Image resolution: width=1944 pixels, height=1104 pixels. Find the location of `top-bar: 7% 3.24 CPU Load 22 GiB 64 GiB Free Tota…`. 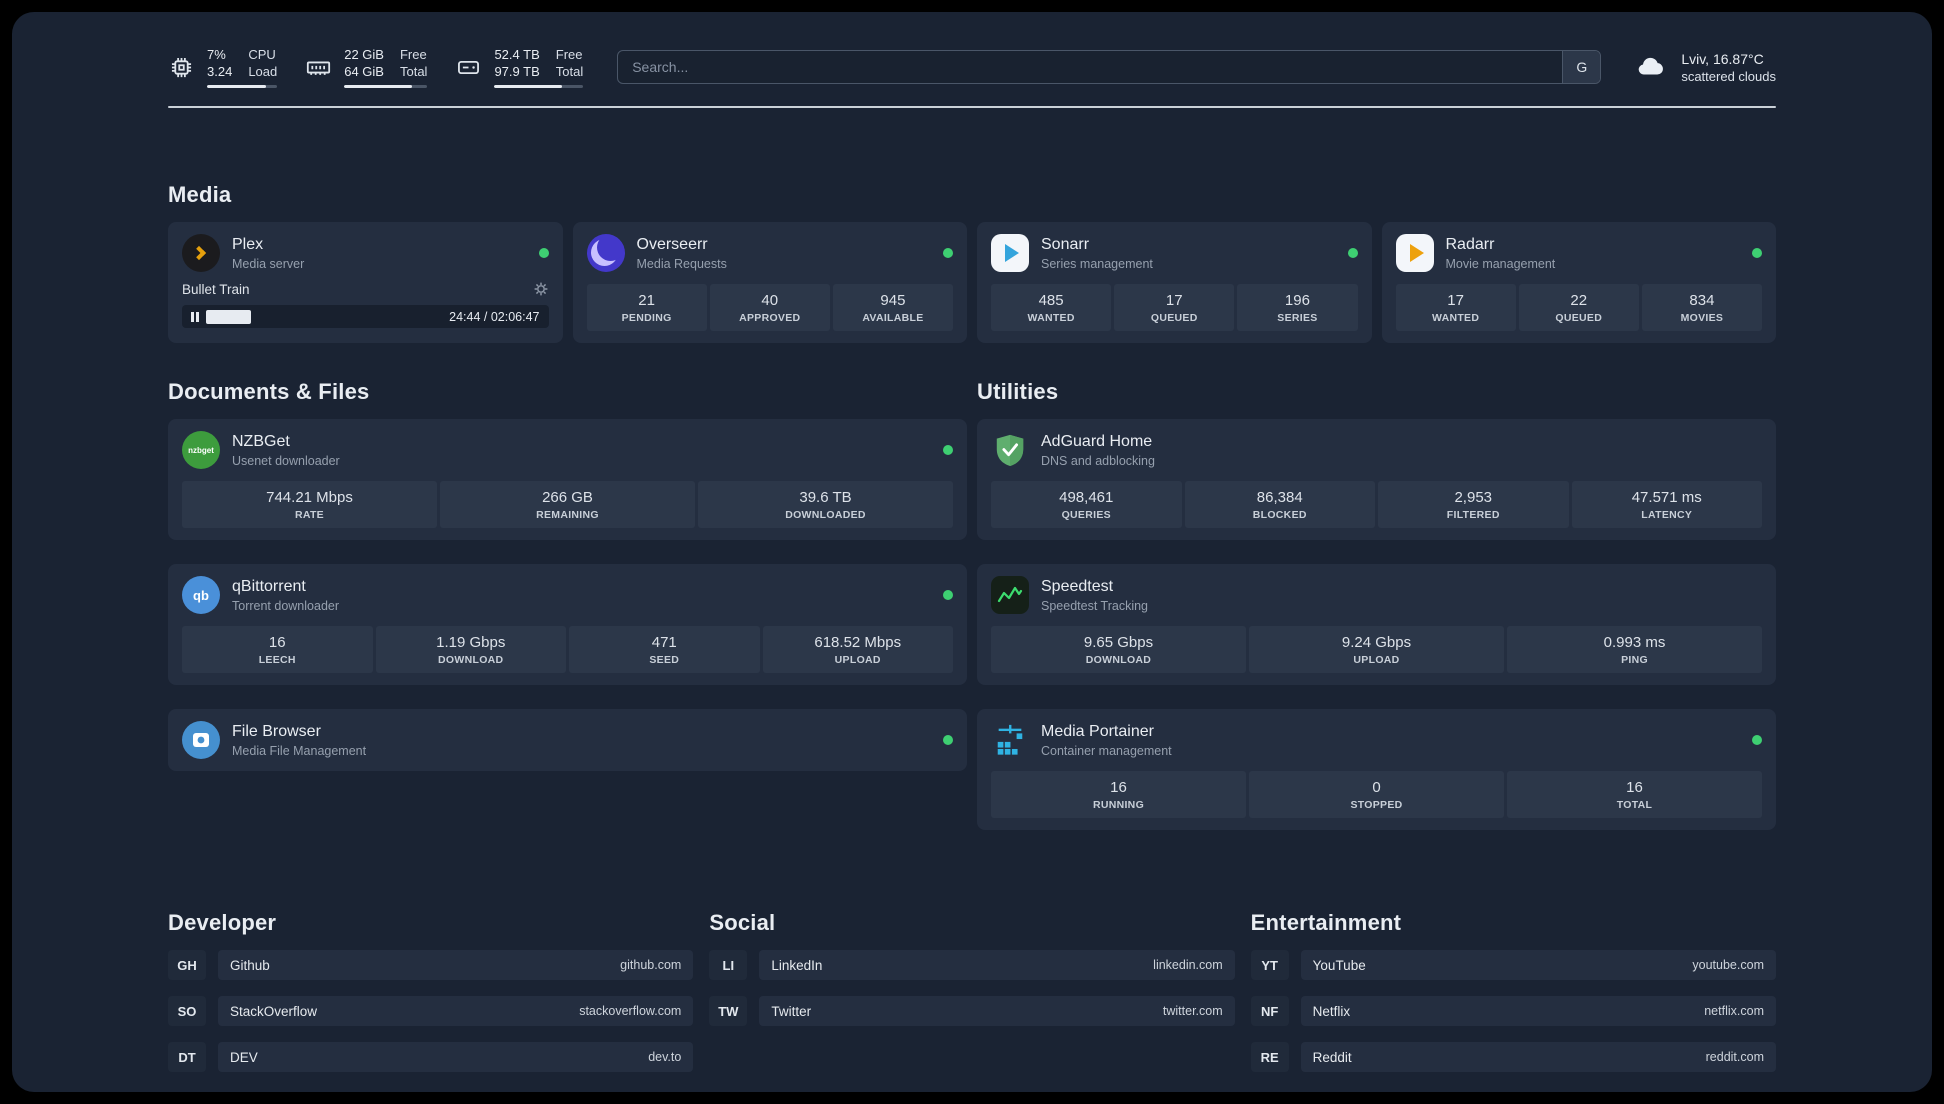

top-bar: 7% 3.24 CPU Load 22 GiB 64 GiB Free Tota… is located at coordinates (972, 50).